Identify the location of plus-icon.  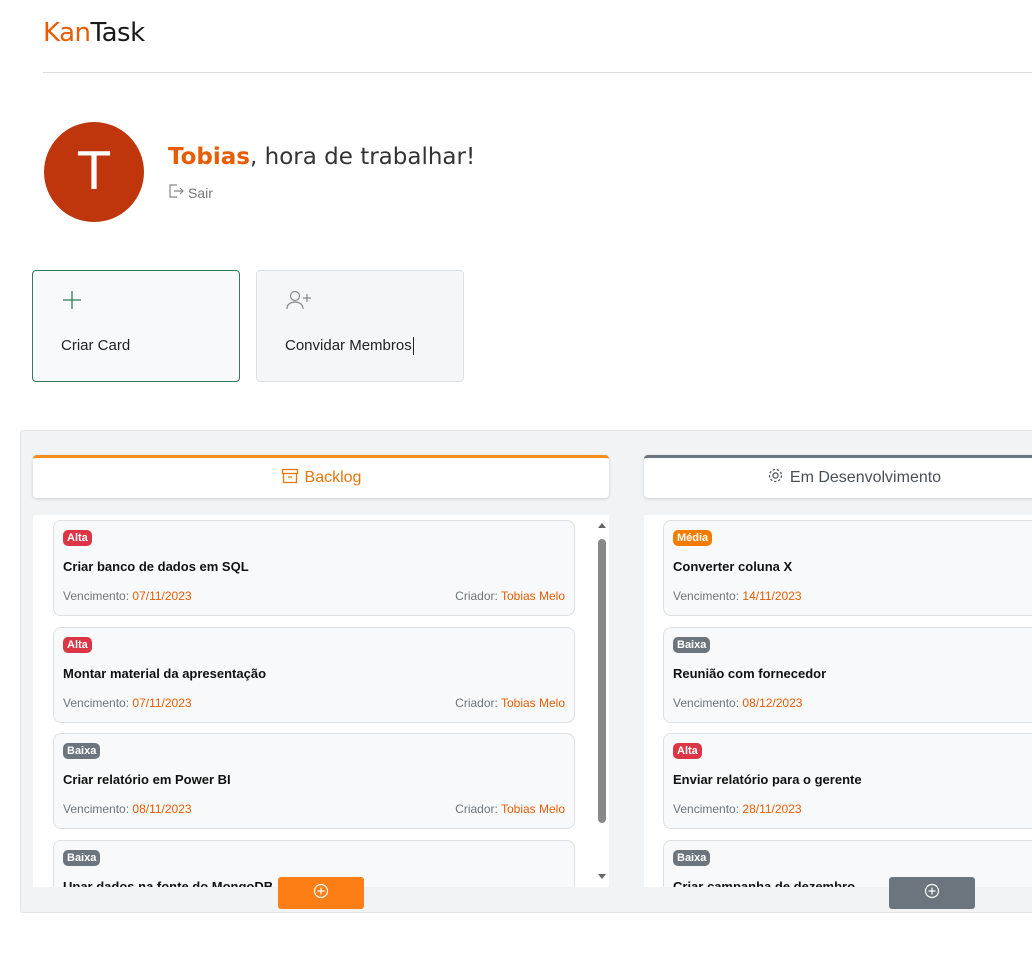
(72, 302).